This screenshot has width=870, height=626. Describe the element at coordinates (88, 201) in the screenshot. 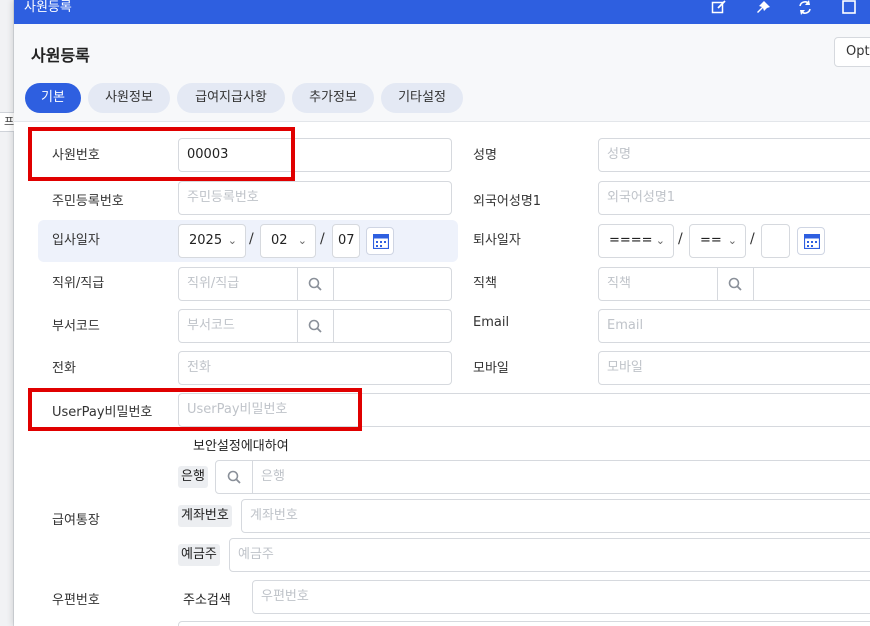

I see `resident-no-label: 주민등록번호` at that location.